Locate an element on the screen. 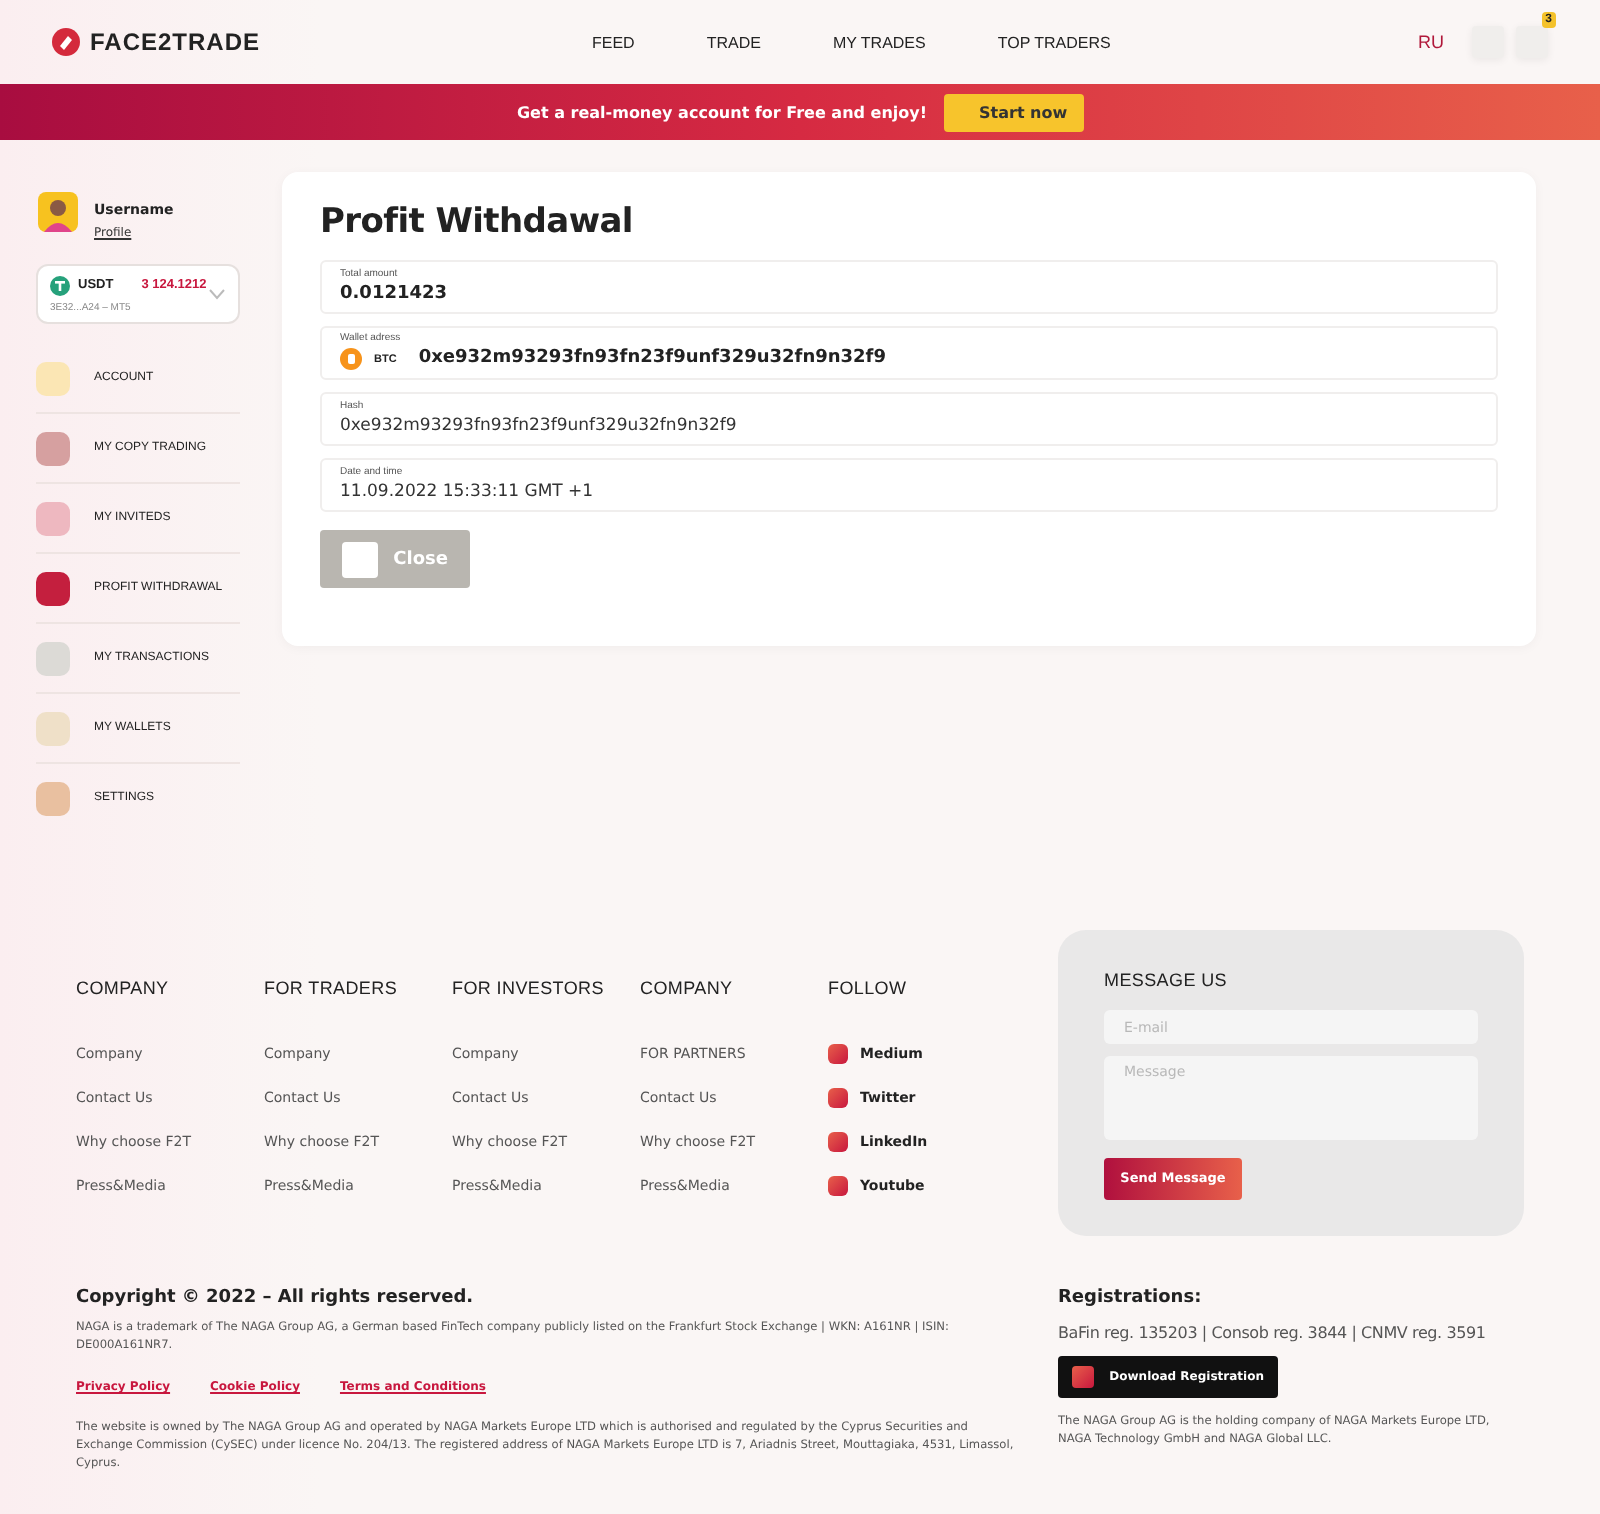 Image resolution: width=1600 pixels, height=1514 pixels. nav-link: TOP TRADERS is located at coordinates (1054, 42).